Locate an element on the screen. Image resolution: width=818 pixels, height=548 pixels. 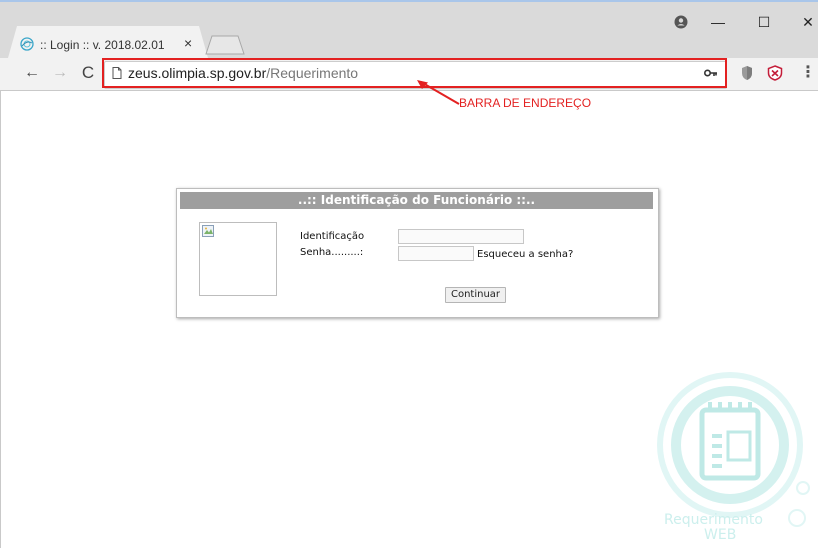
identificacao-label: Identificação is located at coordinates (332, 236).